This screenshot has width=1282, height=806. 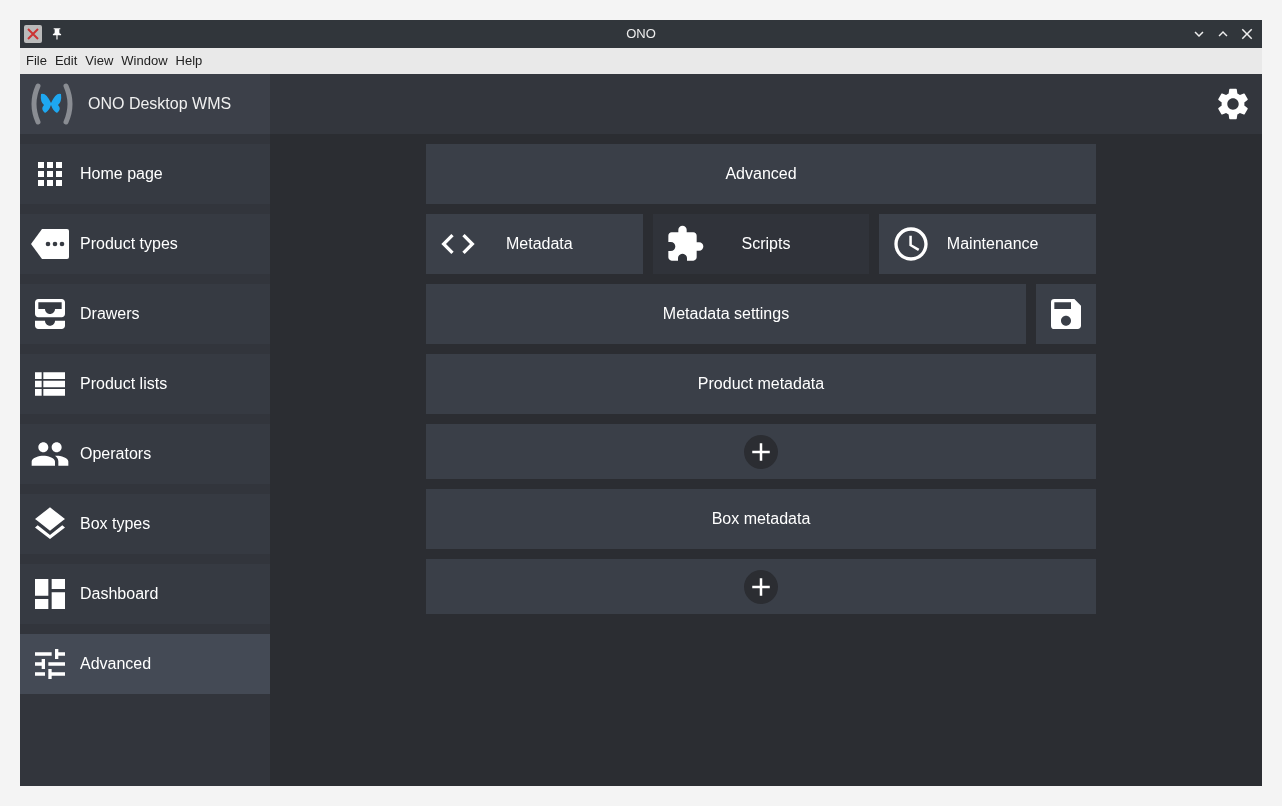 What do you see at coordinates (36, 61) in the screenshot?
I see `menu-item: File` at bounding box center [36, 61].